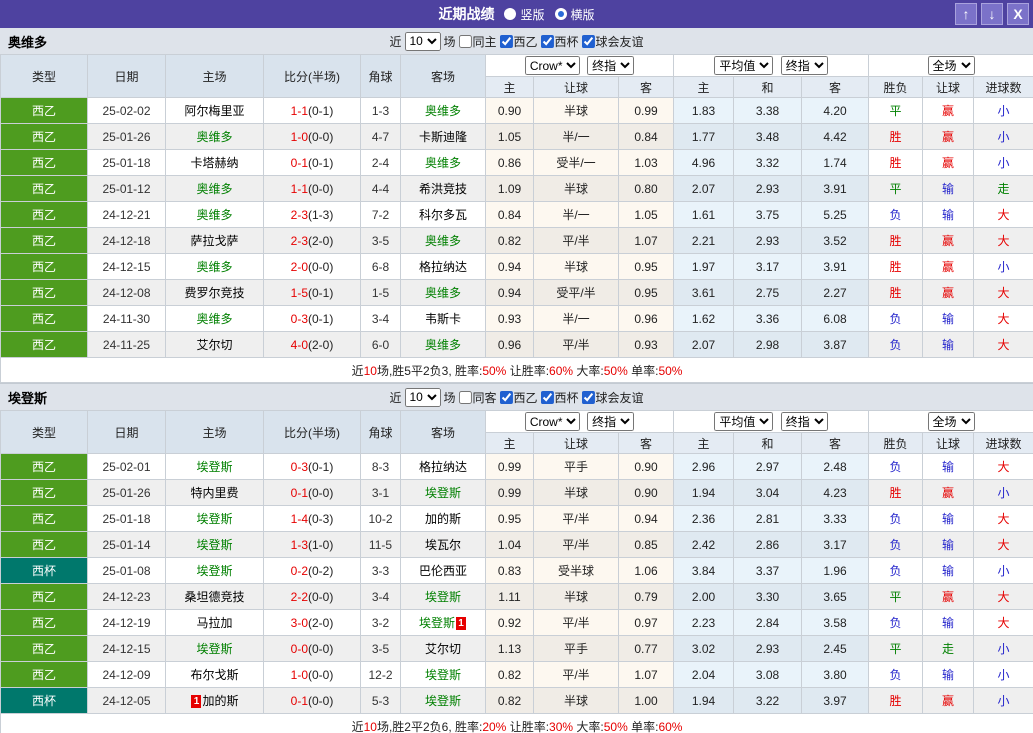 The width and height of the screenshot is (1033, 733). What do you see at coordinates (214, 163) in the screenshot?
I see `team-name-link: 卡塔赫纳` at bounding box center [214, 163].